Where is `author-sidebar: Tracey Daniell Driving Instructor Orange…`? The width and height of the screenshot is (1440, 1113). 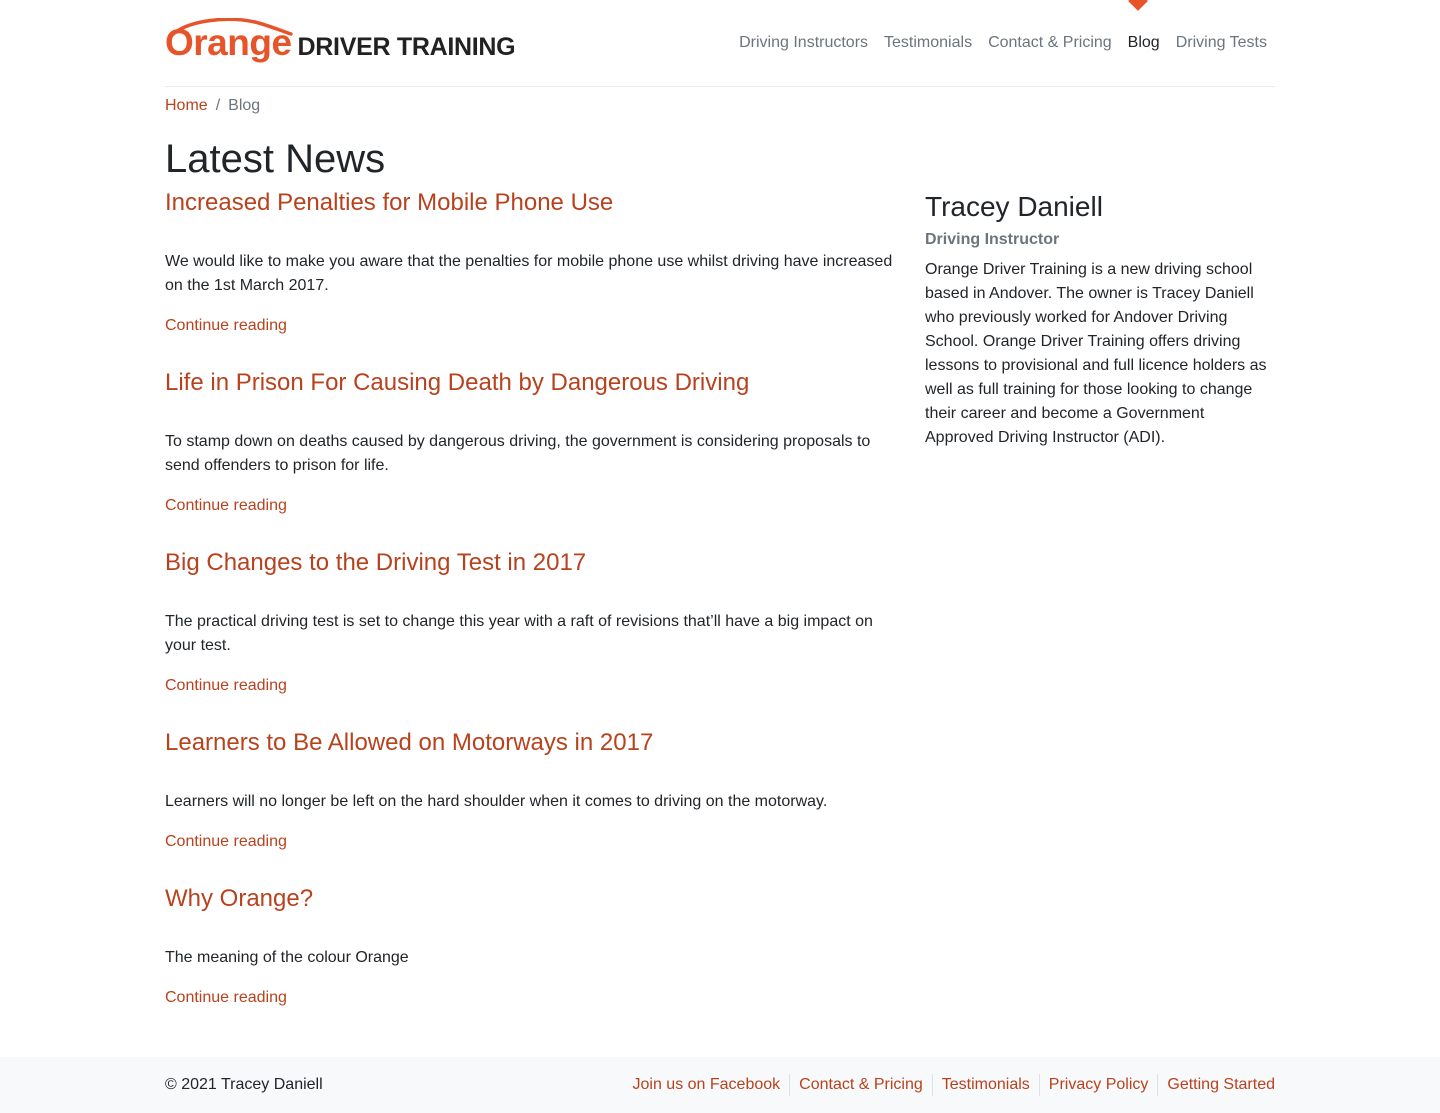 author-sidebar: Tracey Daniell Driving Instructor Orange… is located at coordinates (1100, 320).